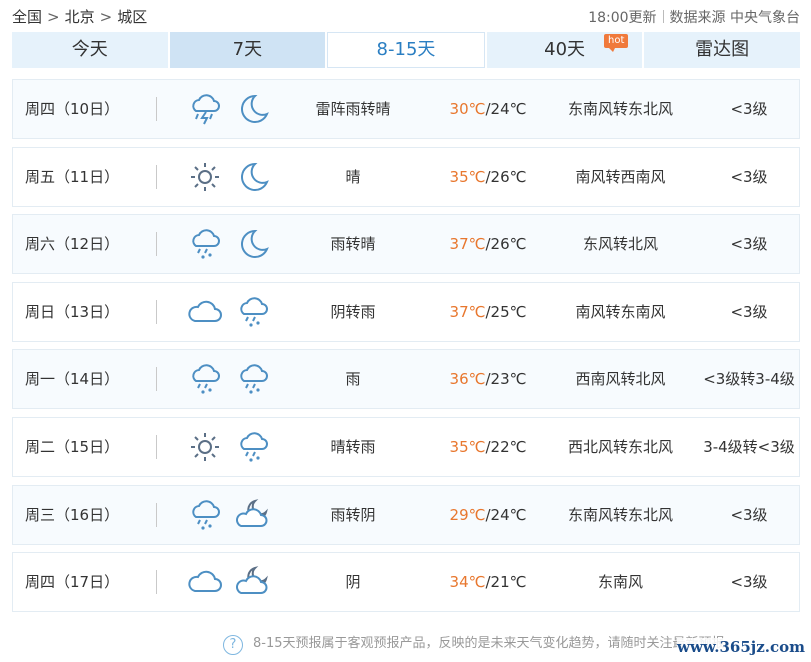 The image size is (811, 662). What do you see at coordinates (620, 244) in the screenshot?
I see `wind-direction: 东风转北风` at bounding box center [620, 244].